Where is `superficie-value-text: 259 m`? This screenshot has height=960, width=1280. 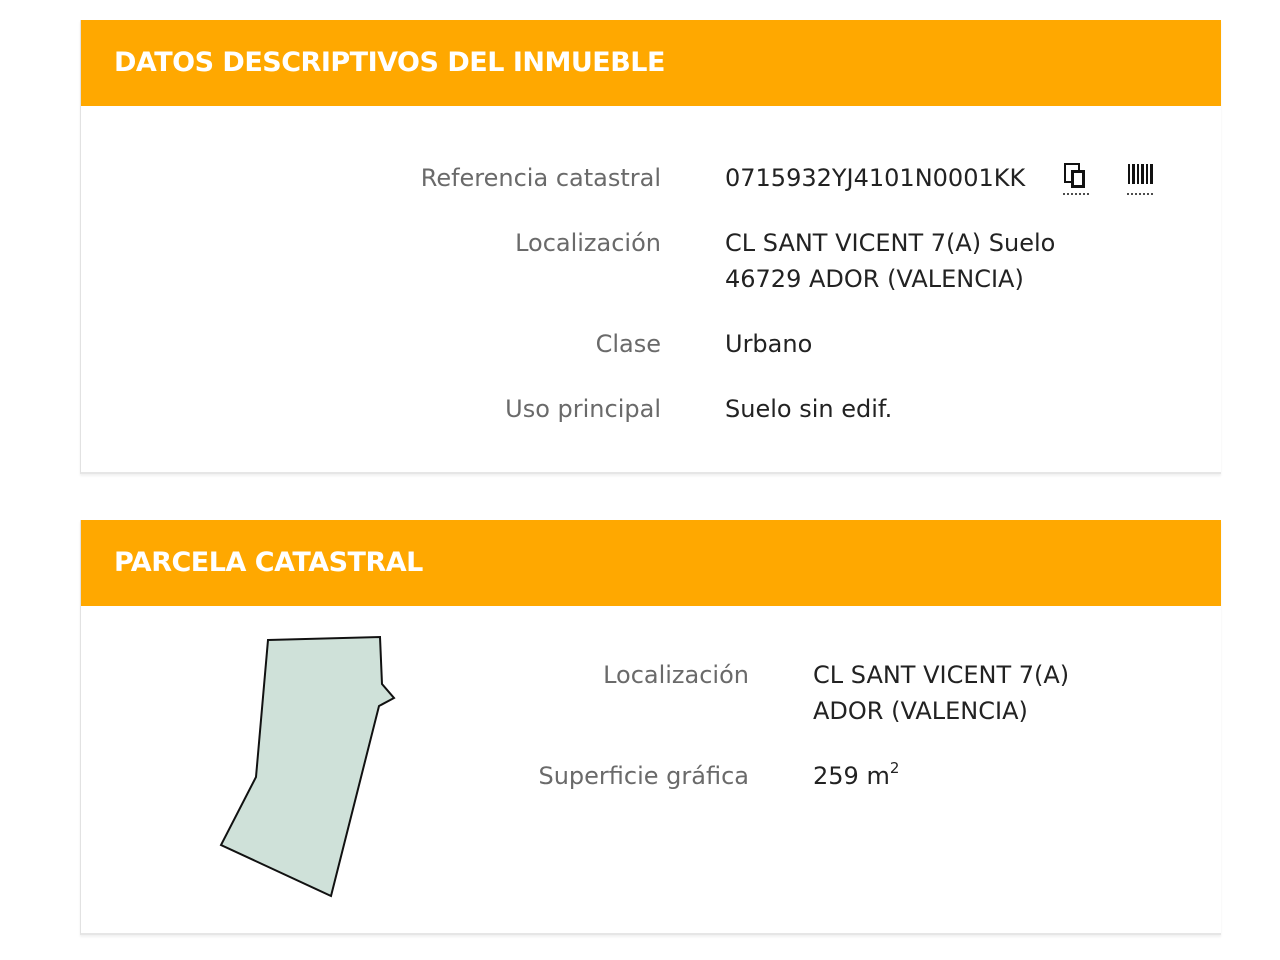 superficie-value-text: 259 m is located at coordinates (851, 776).